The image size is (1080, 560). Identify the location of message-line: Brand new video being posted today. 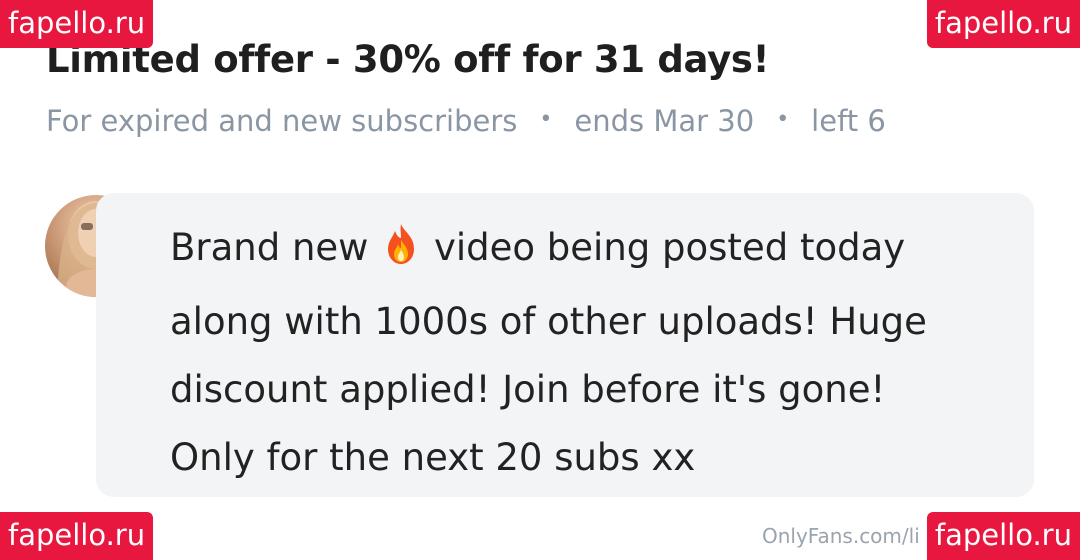
(585, 251).